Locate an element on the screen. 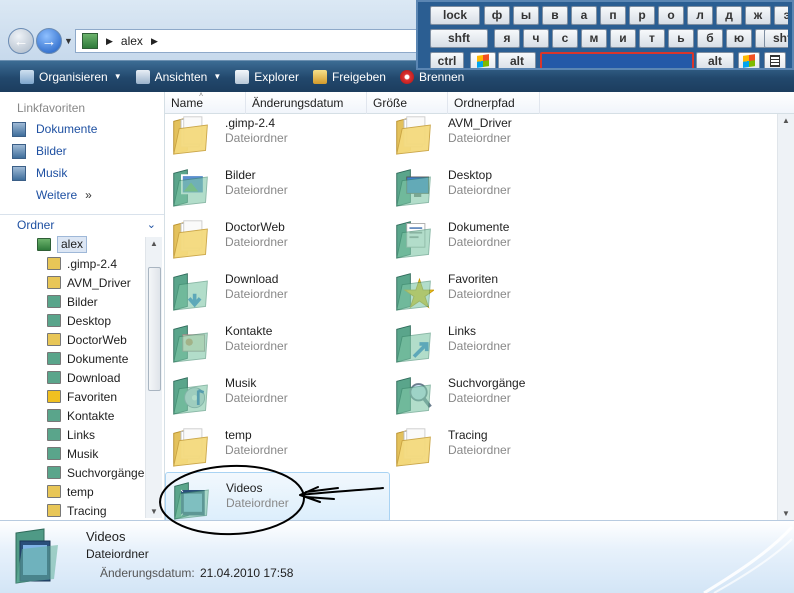 Image resolution: width=794 pixels, height=593 pixels. tree-item-label: Bilder is located at coordinates (82, 301).